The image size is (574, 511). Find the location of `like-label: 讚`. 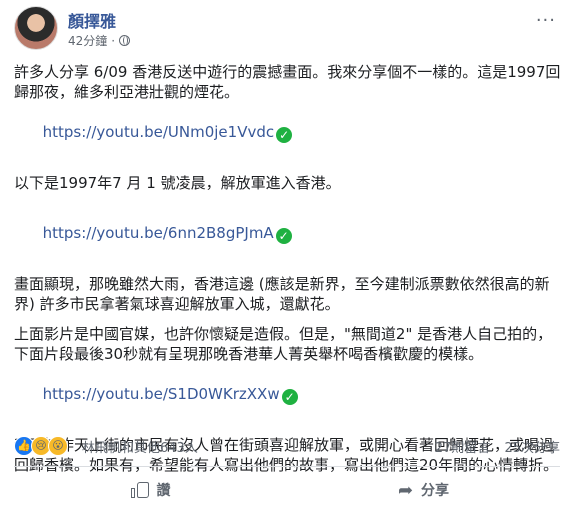

like-label: 讚 is located at coordinates (163, 491).